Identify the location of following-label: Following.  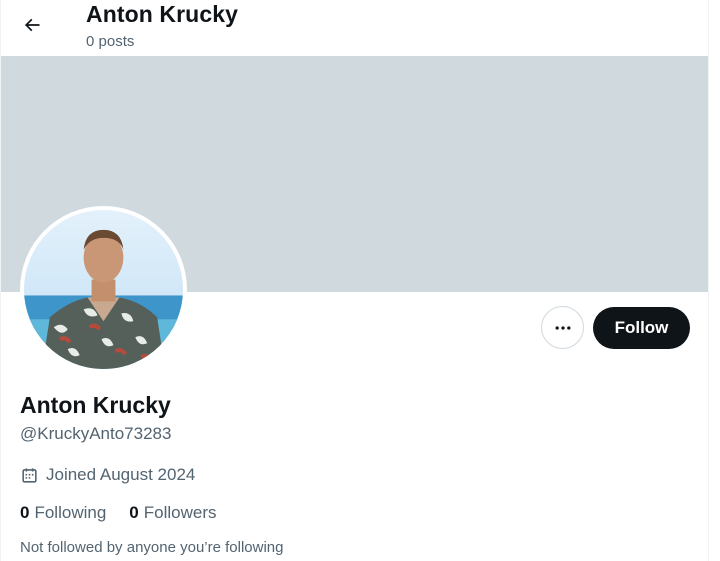
(70, 512).